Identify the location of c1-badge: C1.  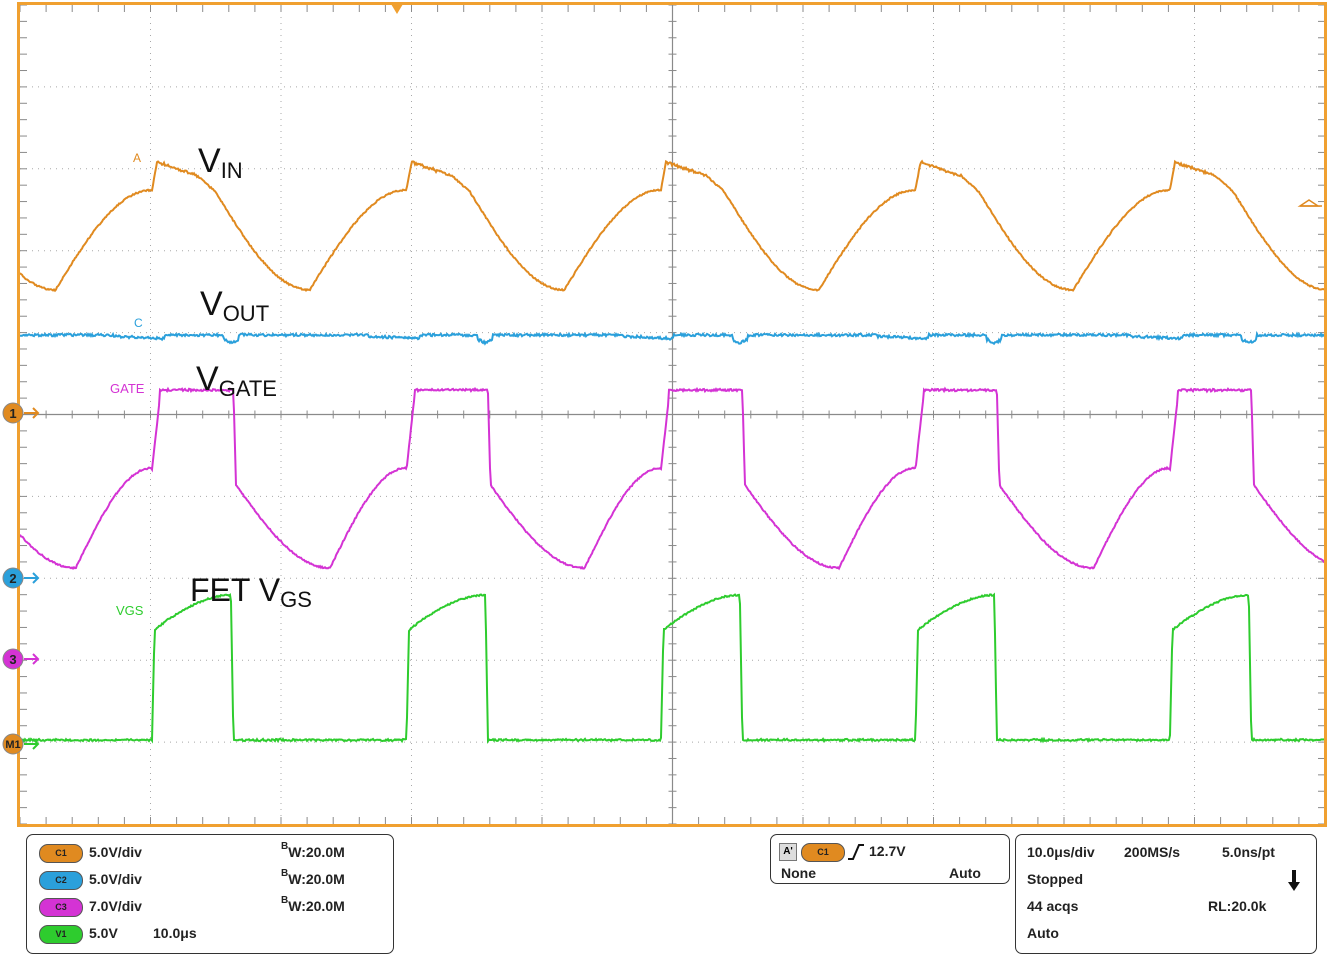
(61, 853).